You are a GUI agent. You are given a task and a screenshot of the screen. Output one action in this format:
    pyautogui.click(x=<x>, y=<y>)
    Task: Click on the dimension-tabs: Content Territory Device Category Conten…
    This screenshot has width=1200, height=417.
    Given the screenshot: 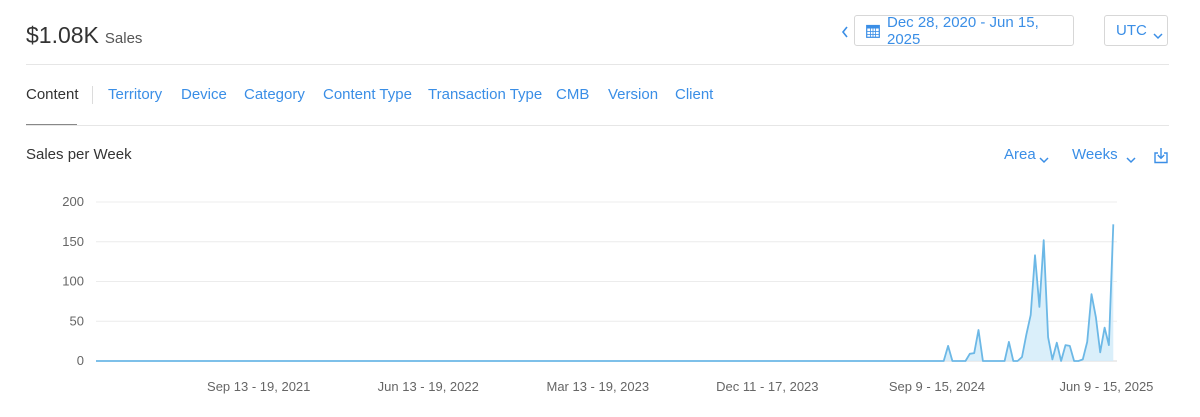 What is the action you would take?
    pyautogui.click(x=597, y=105)
    